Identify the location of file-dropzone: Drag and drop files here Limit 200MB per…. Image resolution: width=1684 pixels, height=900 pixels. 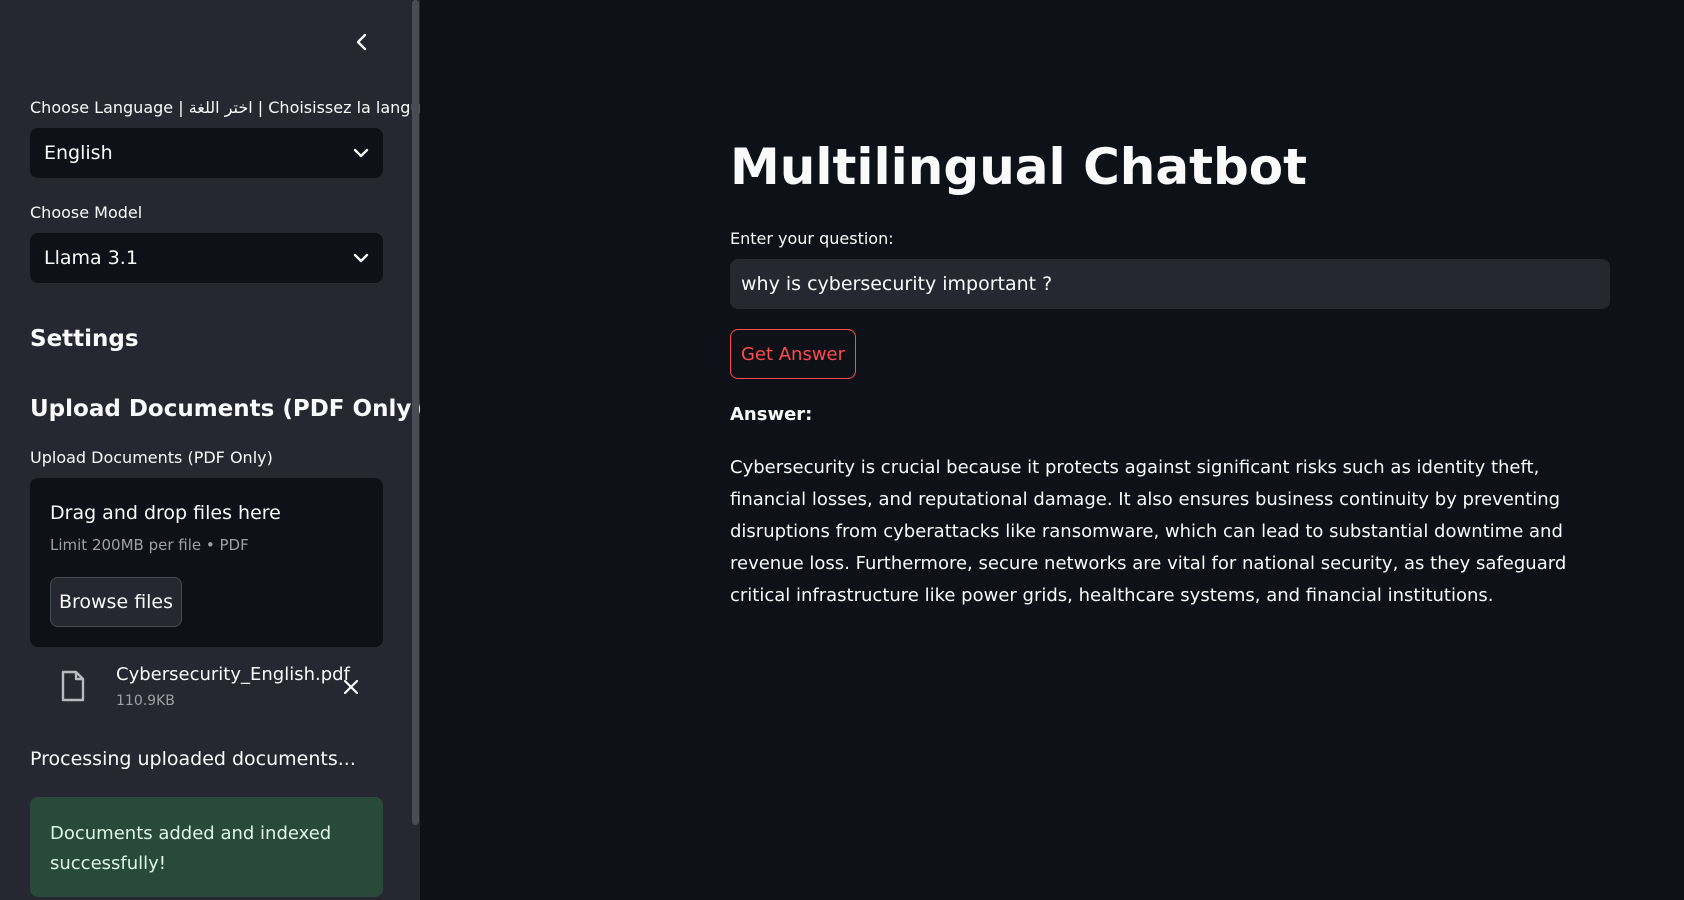
(206, 562).